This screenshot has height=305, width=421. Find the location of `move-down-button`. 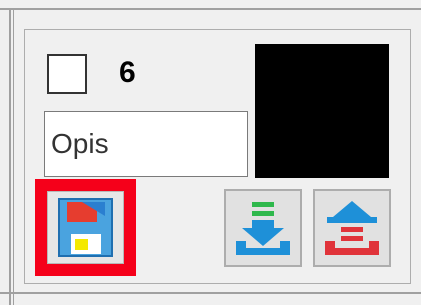

move-down-button is located at coordinates (263, 228).